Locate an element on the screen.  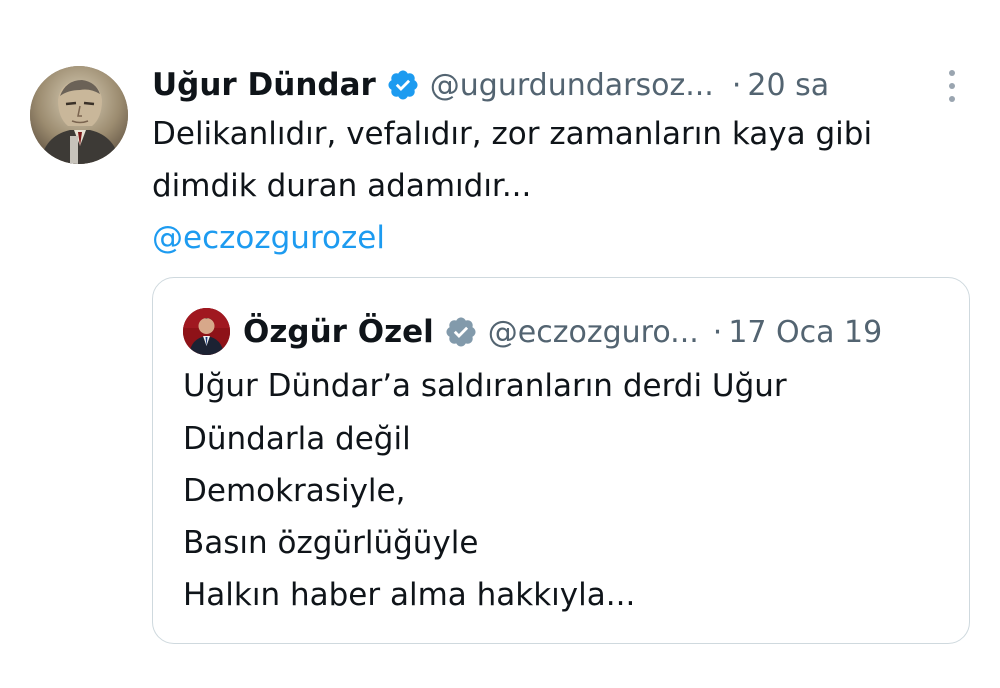
verified-badge-icon is located at coordinates (403, 85).